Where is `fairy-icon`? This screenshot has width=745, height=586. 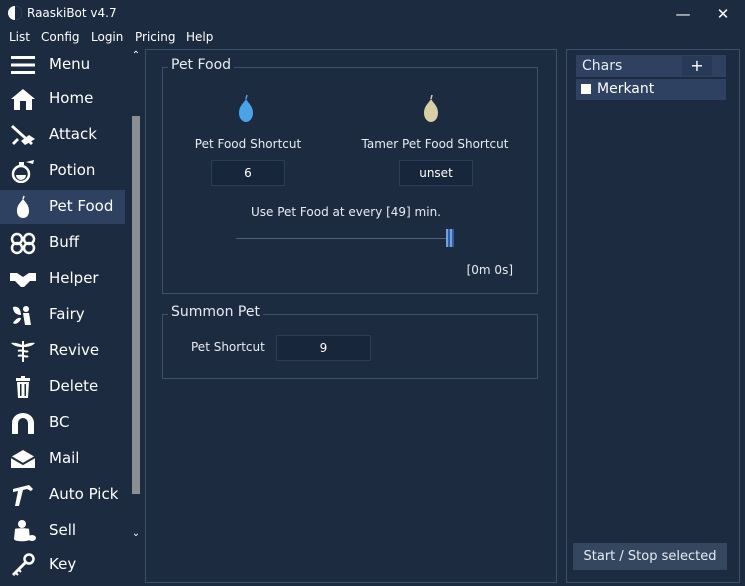
fairy-icon is located at coordinates (22, 315).